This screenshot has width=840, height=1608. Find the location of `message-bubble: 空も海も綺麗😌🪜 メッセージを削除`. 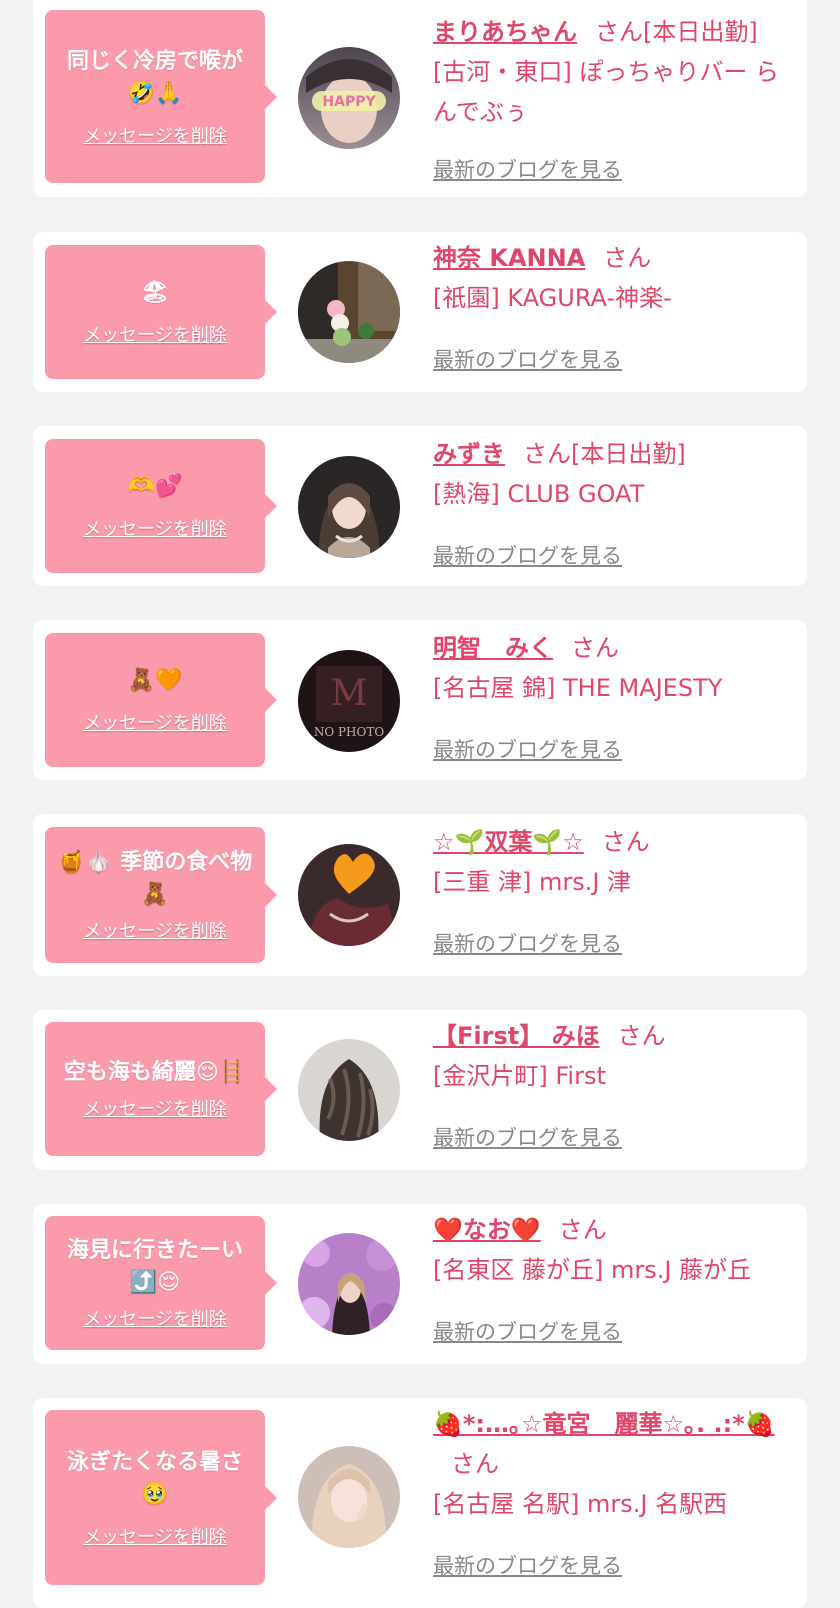

message-bubble: 空も海も綺麗😌🪜 メッセージを削除 is located at coordinates (161, 1089).